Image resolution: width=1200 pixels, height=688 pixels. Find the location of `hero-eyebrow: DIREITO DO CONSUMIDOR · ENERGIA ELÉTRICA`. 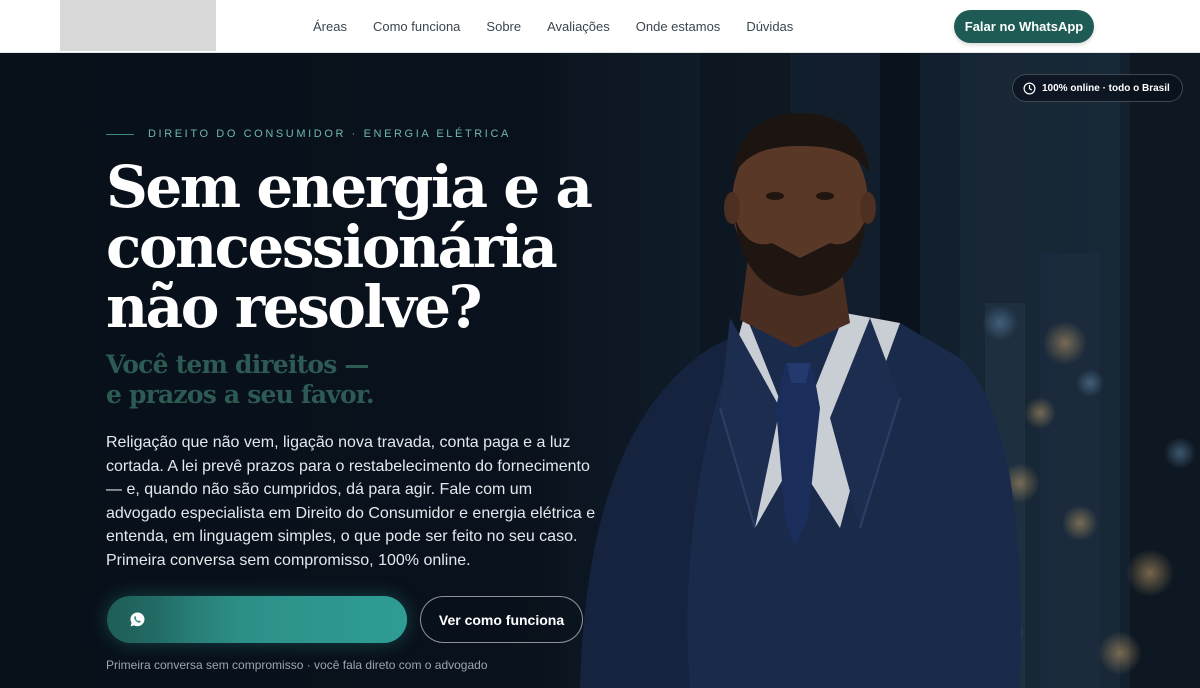

hero-eyebrow: DIREITO DO CONSUMIDOR · ENERGIA ELÉTRICA is located at coordinates (308, 134).